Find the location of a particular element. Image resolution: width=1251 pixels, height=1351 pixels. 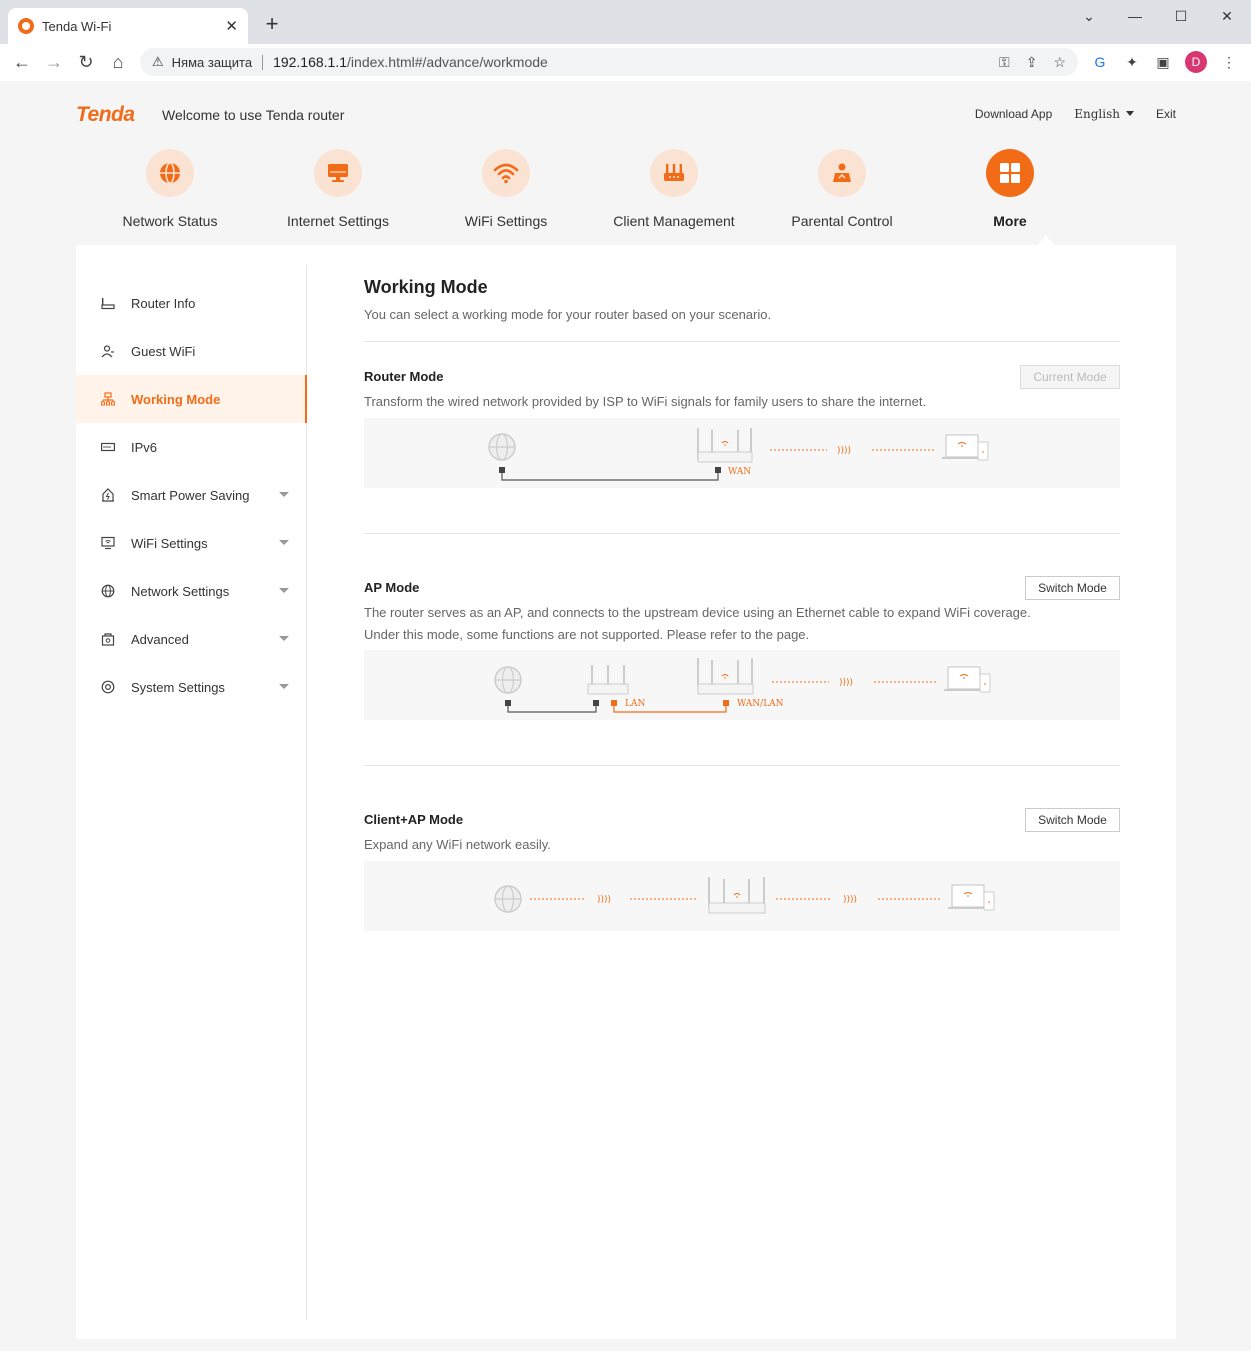

tab-search-icon: ⌄ is located at coordinates (1089, 16).